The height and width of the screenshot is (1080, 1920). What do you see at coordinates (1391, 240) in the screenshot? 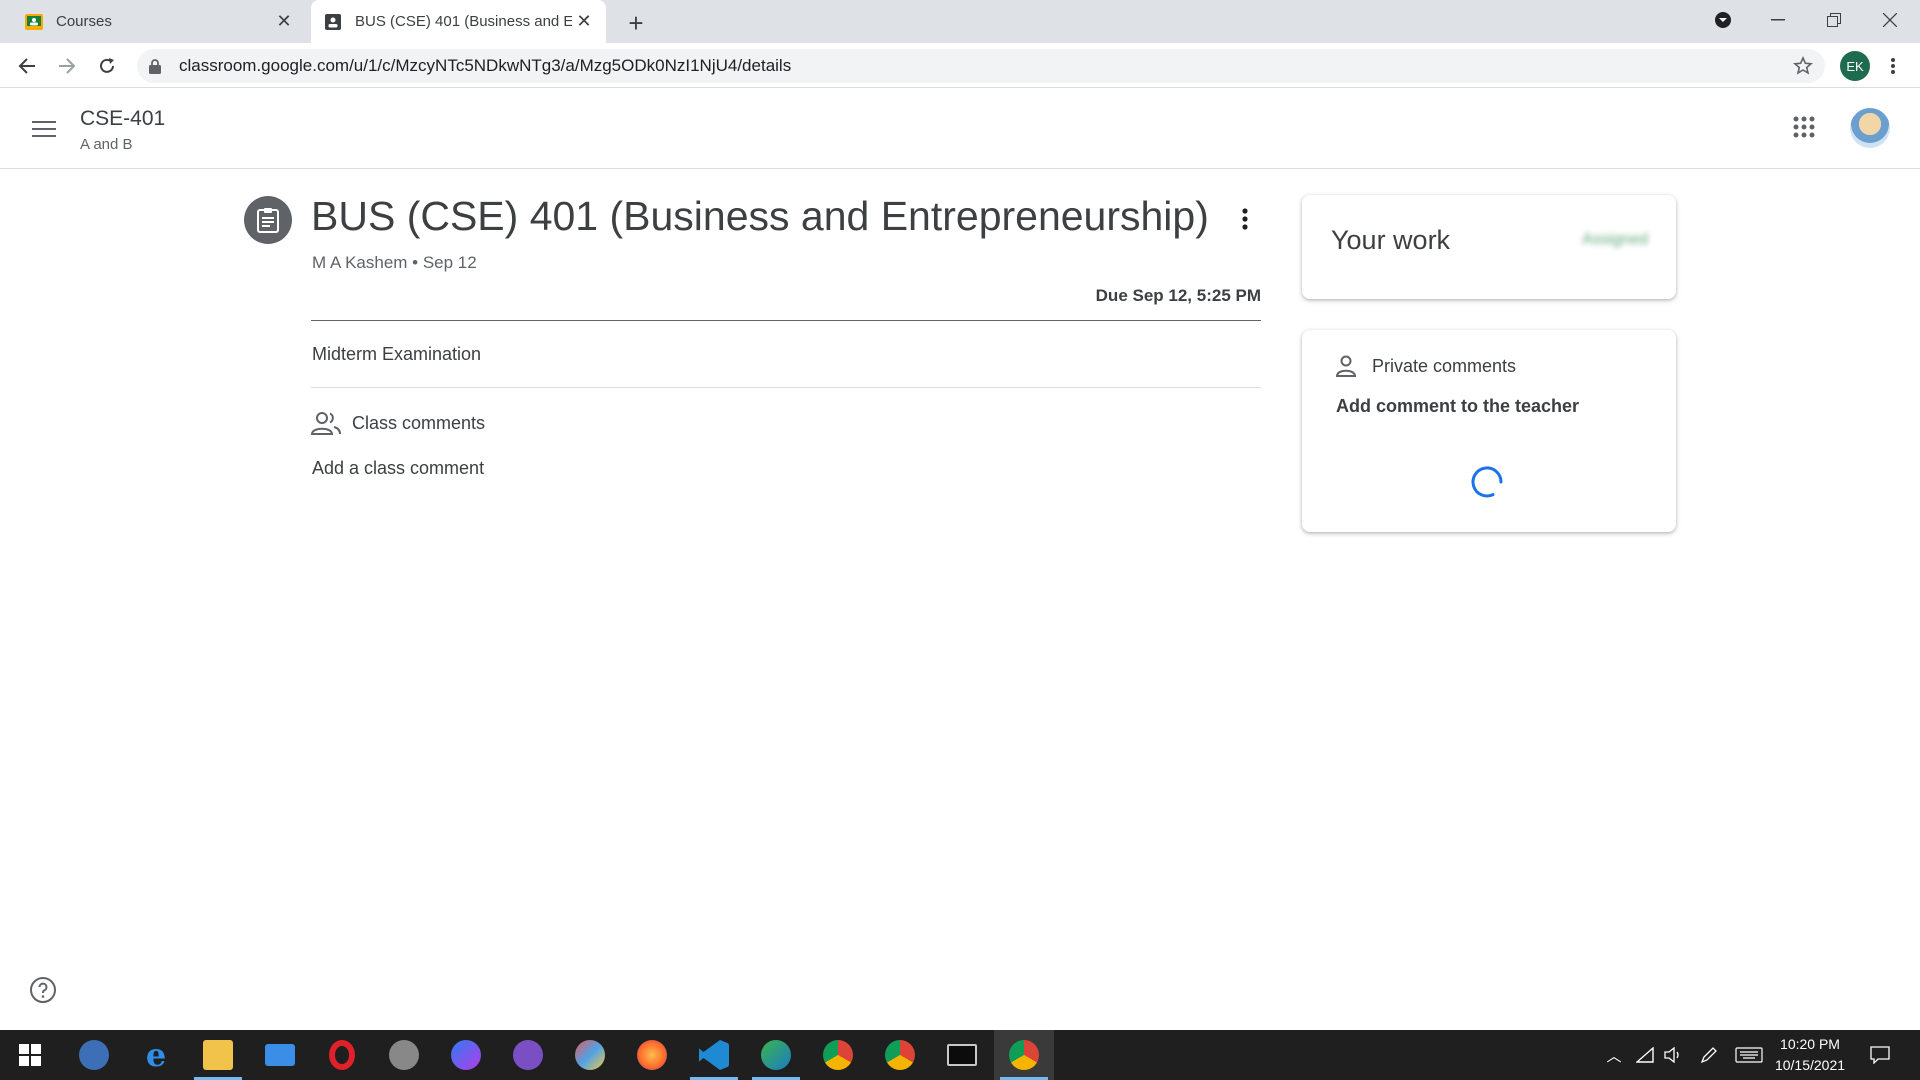
I see `your-work-title: Your work` at bounding box center [1391, 240].